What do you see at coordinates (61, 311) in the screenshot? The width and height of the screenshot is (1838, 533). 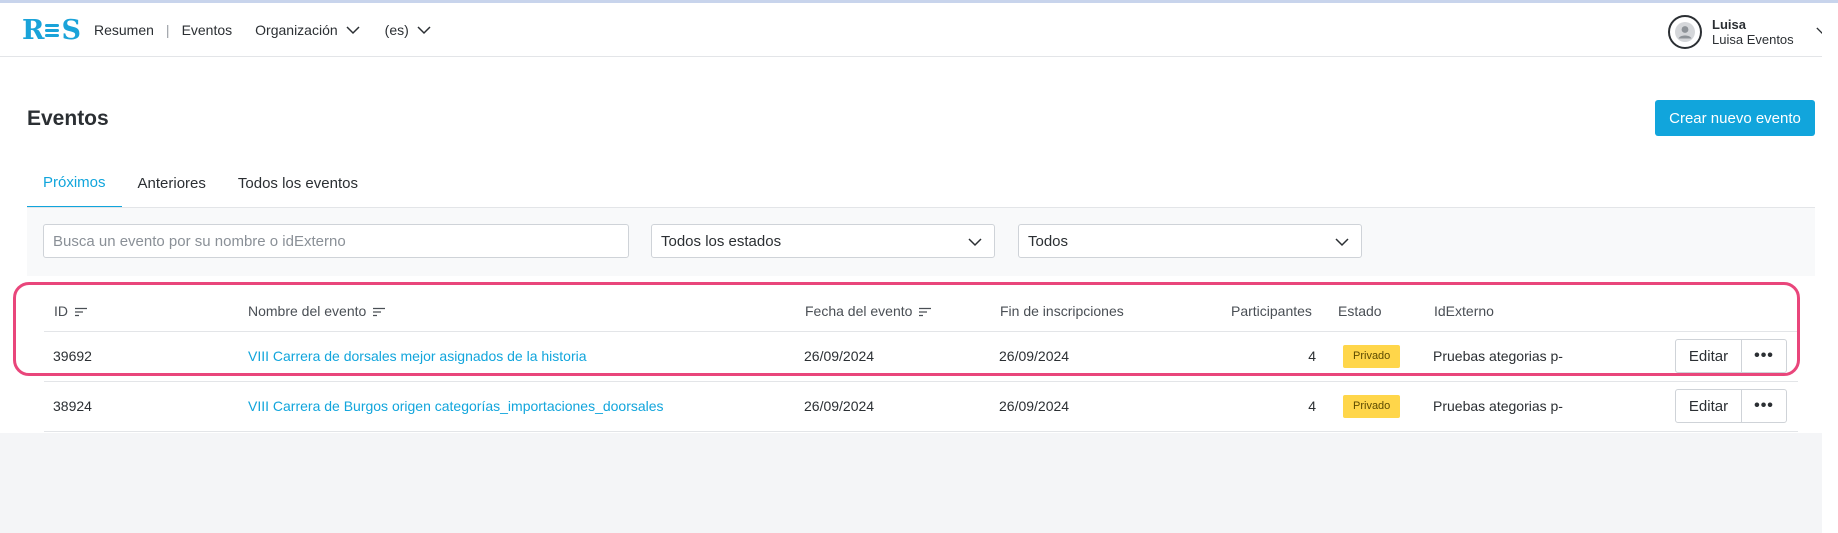 I see `column-header-id-label: ID` at bounding box center [61, 311].